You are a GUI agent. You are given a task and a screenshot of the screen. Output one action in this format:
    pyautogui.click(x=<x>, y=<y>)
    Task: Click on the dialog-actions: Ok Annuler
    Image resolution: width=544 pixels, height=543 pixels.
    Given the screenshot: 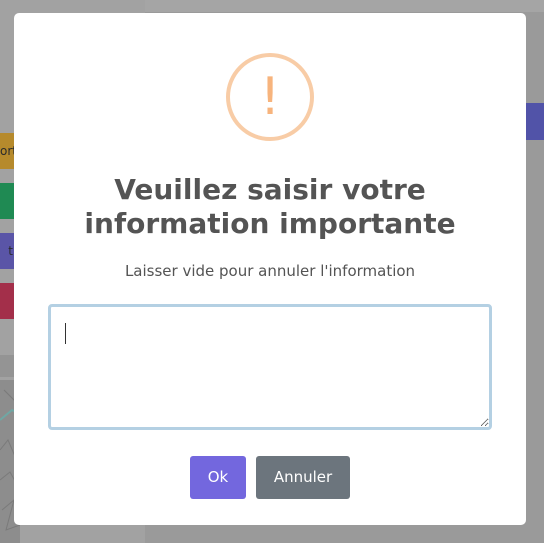 What is the action you would take?
    pyautogui.click(x=270, y=477)
    